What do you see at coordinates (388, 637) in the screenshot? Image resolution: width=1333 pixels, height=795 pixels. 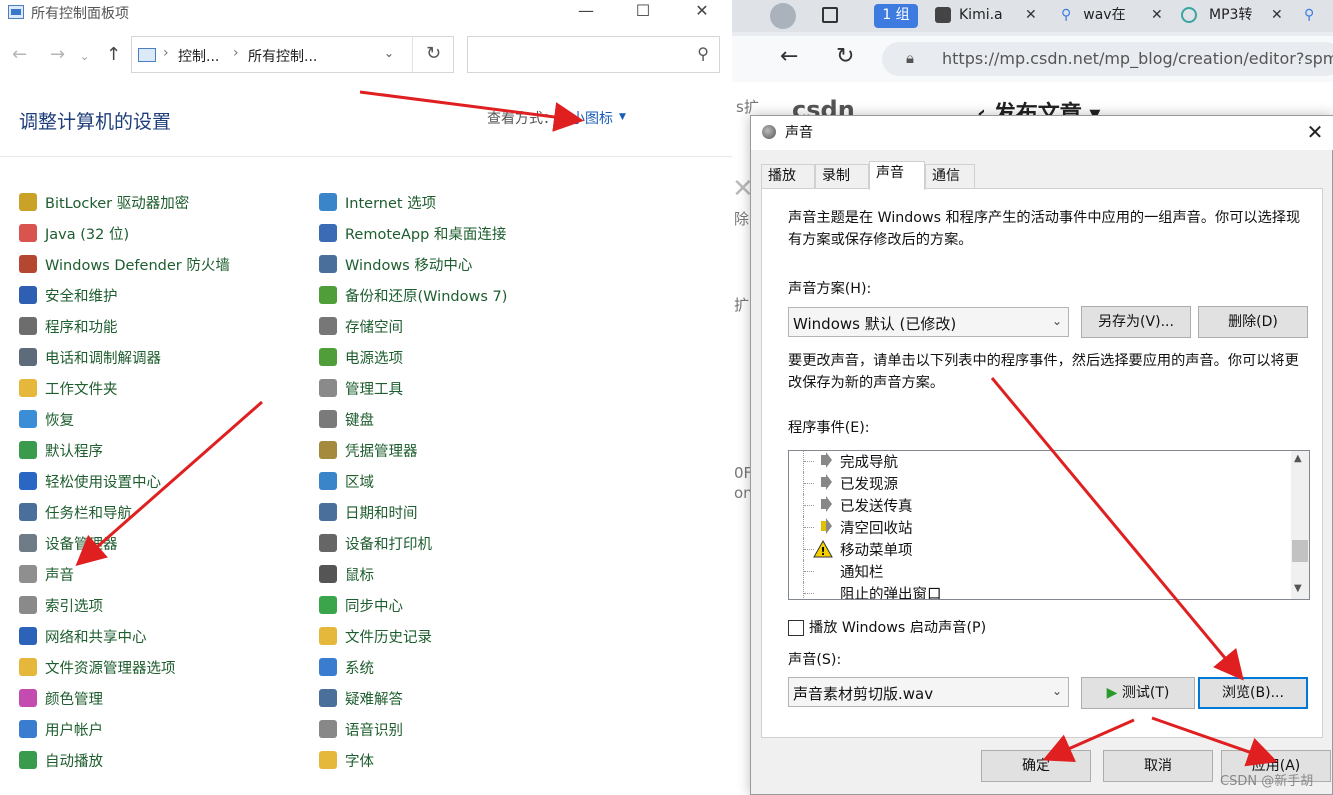 I see `cp-item-label: 文件历史记录` at bounding box center [388, 637].